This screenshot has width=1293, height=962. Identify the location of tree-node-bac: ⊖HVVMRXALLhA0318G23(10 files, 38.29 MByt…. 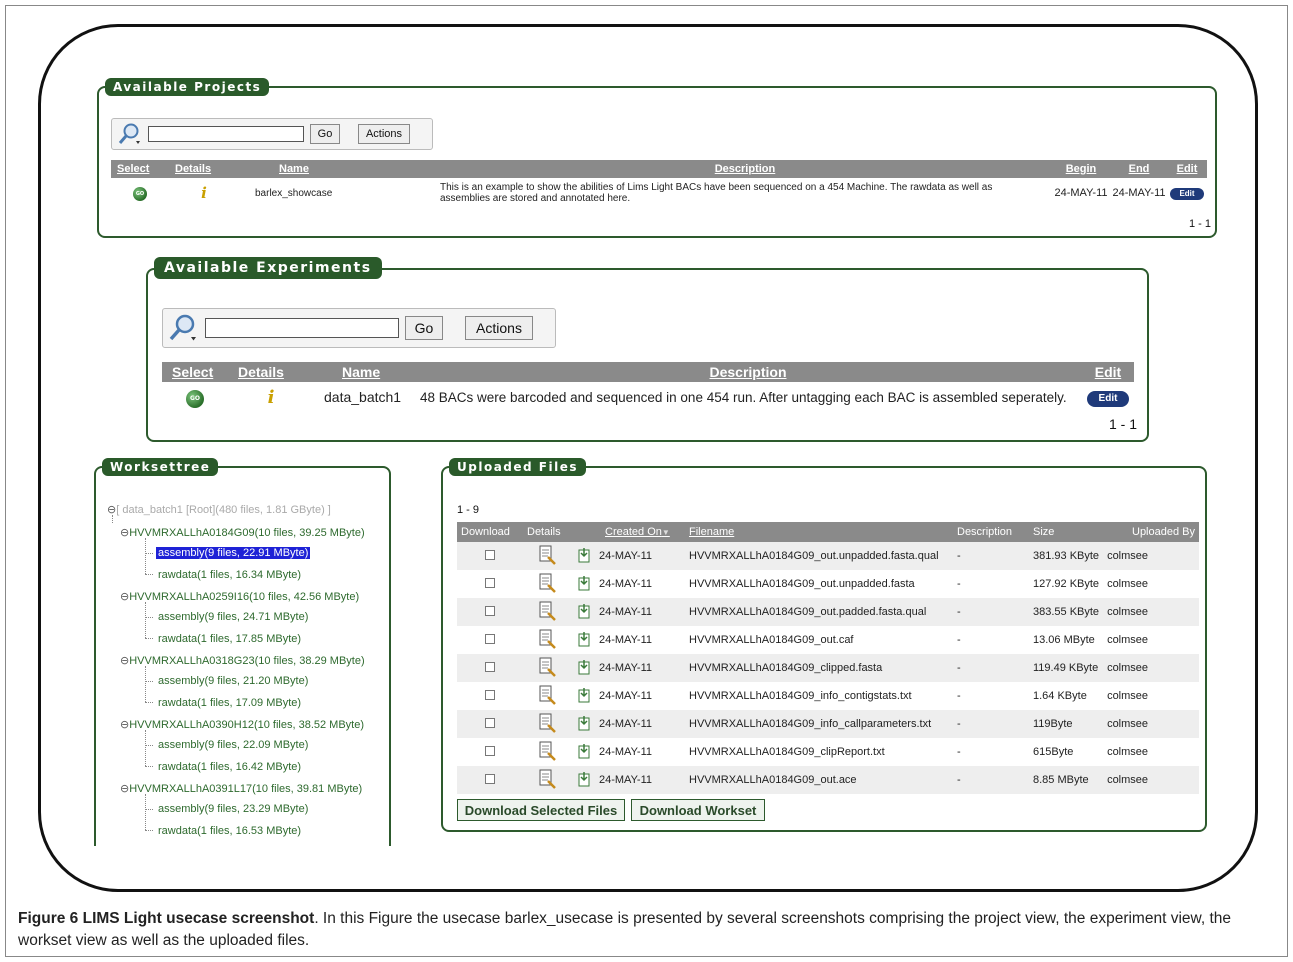
(242, 660).